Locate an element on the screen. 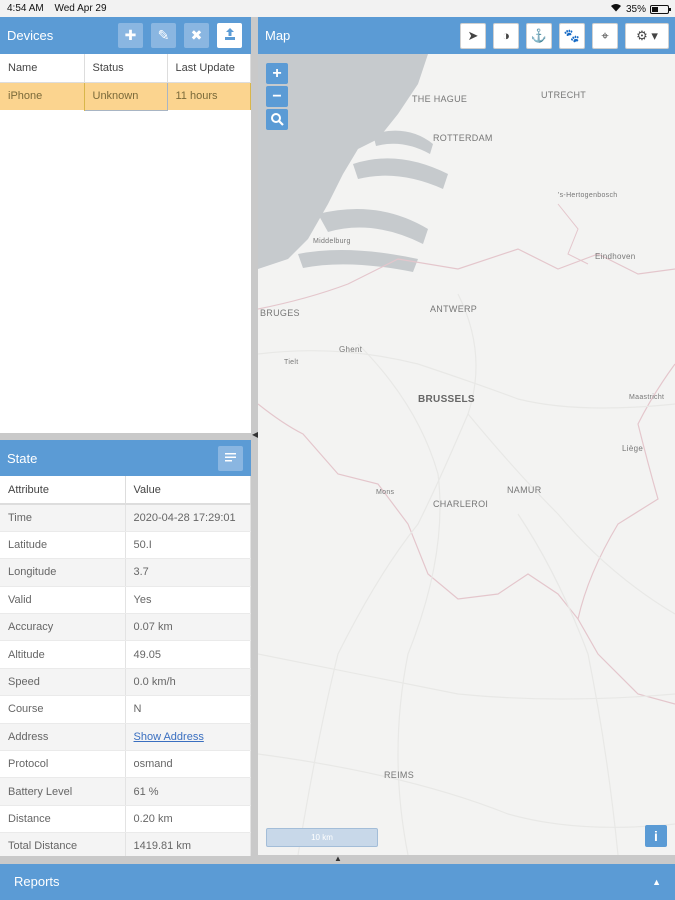  zoom-controls: + − is located at coordinates (277, 96).